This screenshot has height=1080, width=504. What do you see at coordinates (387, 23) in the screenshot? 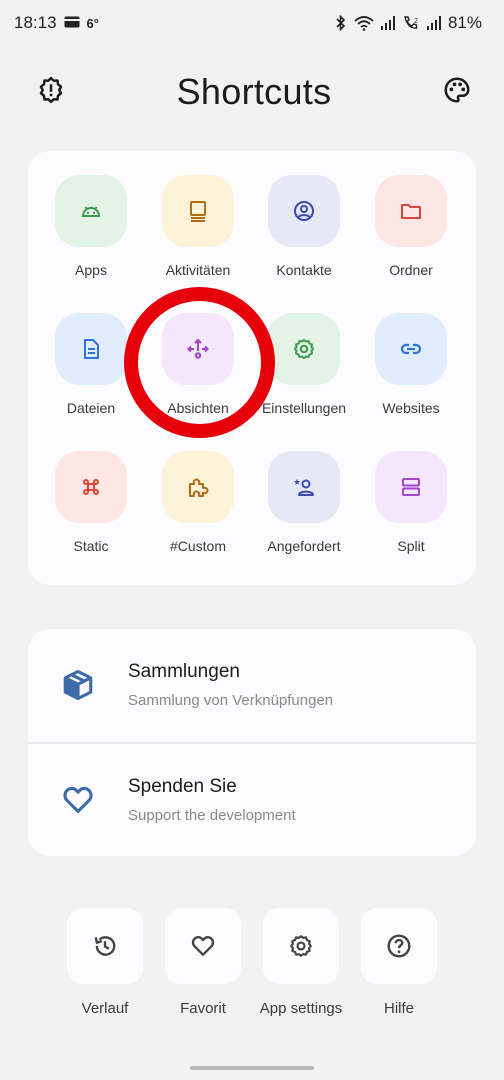
I see `signal-icon` at bounding box center [387, 23].